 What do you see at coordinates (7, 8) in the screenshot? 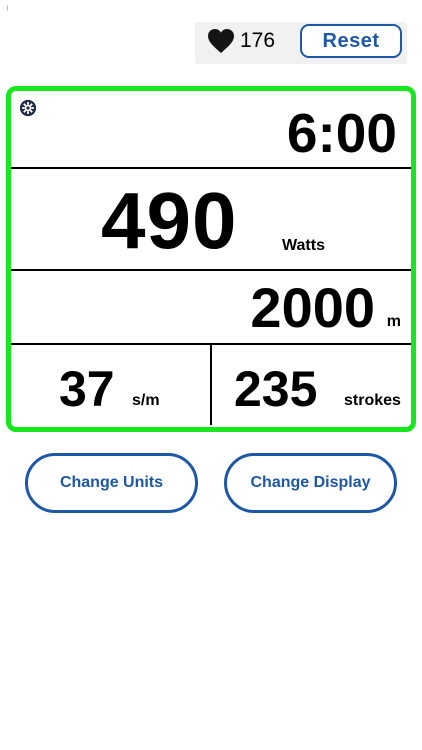
I see `status-tick` at bounding box center [7, 8].